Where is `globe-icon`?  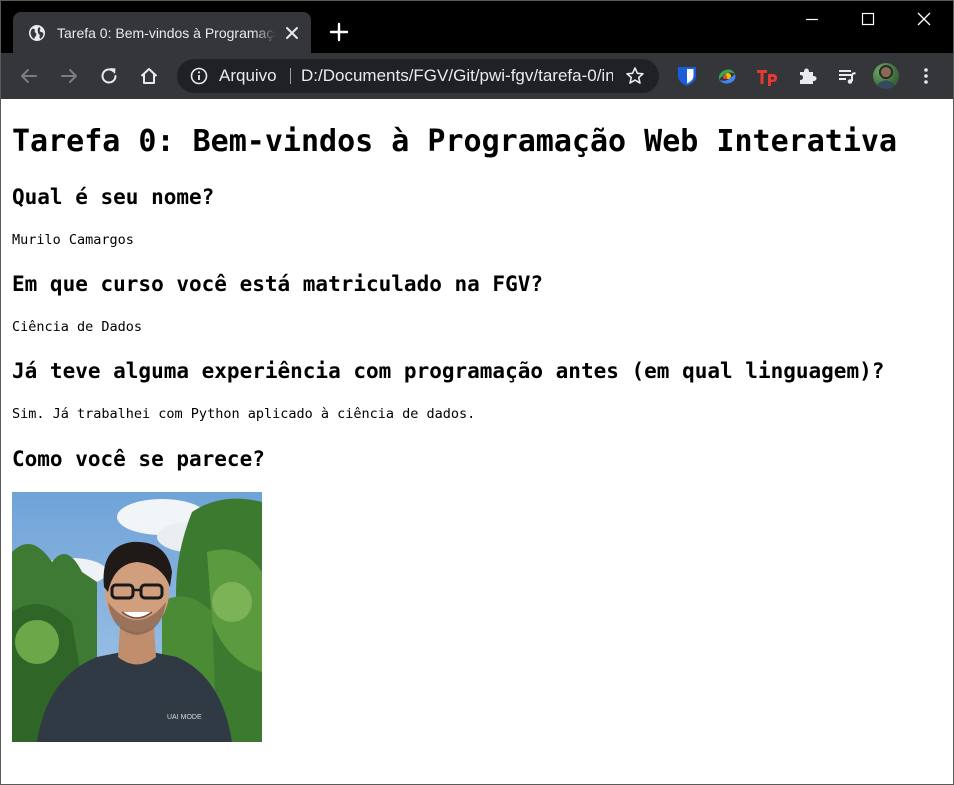 globe-icon is located at coordinates (37, 33).